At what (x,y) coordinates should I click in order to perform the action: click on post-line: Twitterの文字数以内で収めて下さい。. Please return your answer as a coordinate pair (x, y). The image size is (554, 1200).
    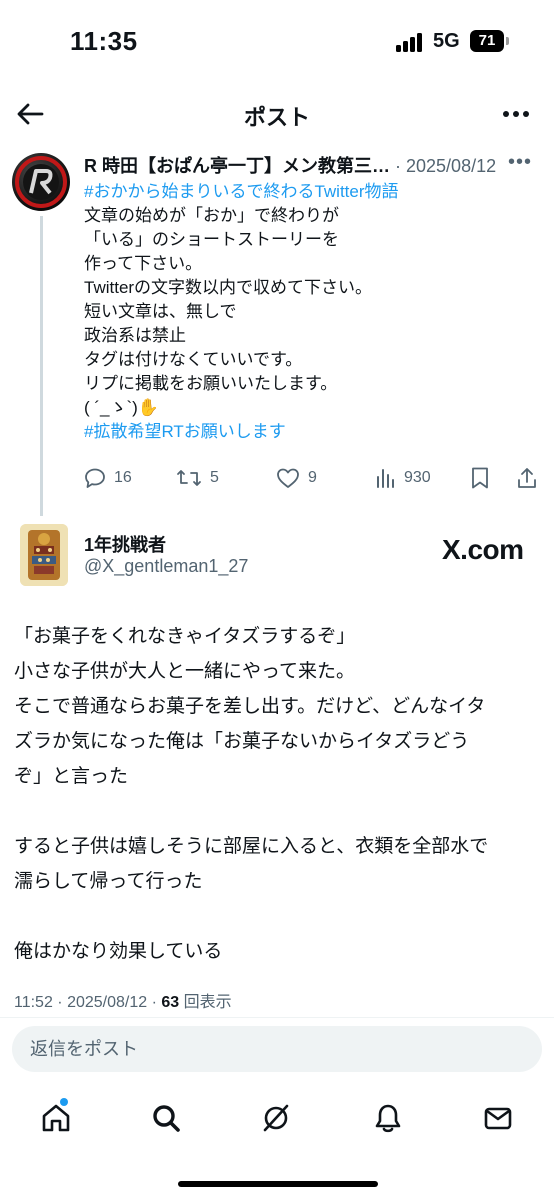
    Looking at the image, I should click on (228, 287).